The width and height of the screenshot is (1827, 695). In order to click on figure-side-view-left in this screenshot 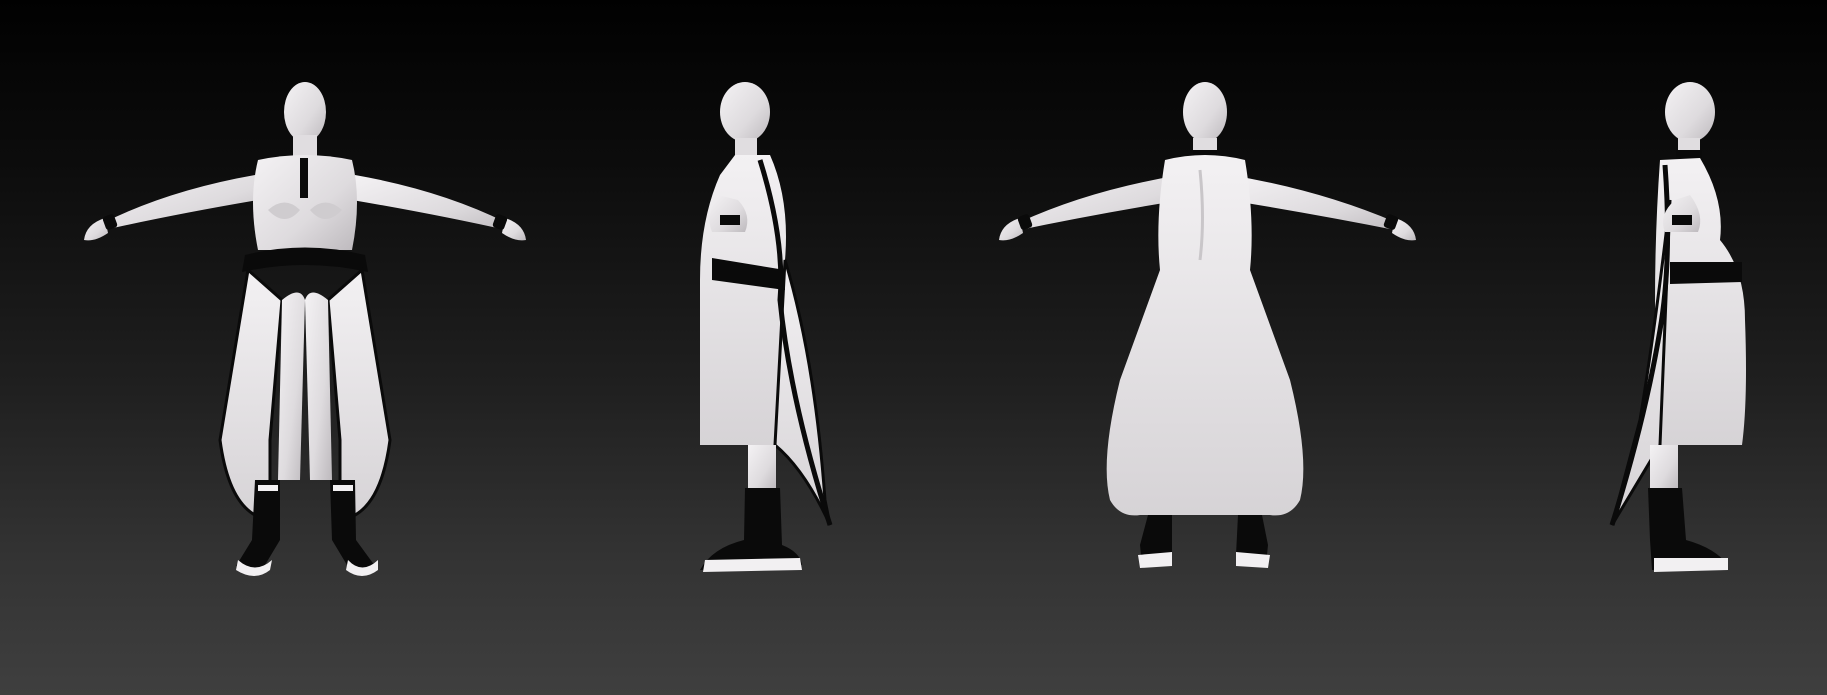, I will do `click(766, 327)`.